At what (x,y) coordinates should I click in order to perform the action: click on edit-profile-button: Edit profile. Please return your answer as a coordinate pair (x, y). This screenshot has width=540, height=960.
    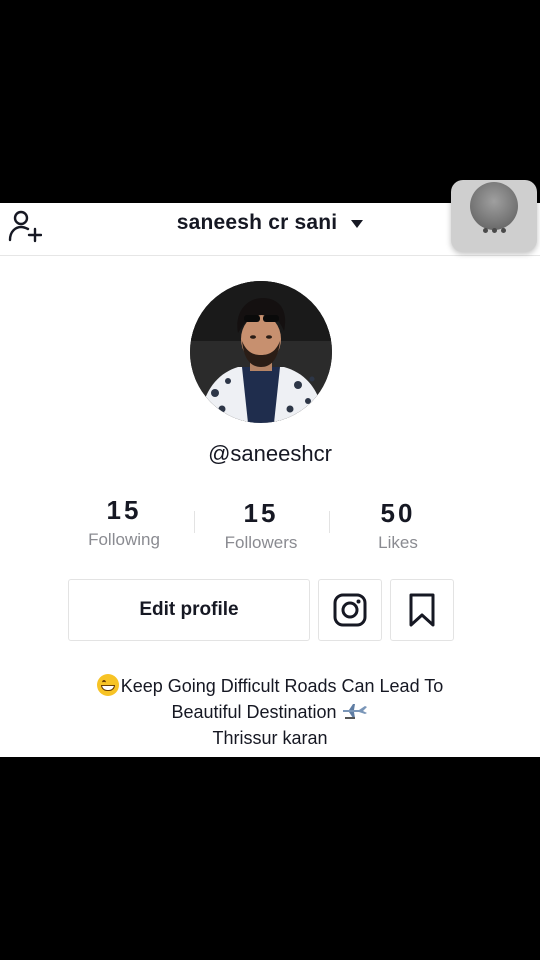
    Looking at the image, I should click on (189, 610).